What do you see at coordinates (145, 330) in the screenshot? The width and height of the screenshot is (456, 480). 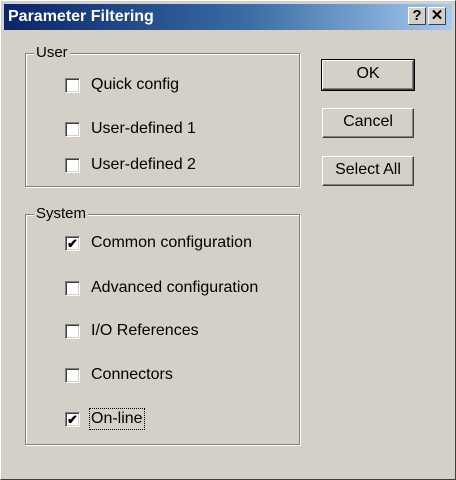 I see `checkbox-label: I/O References` at bounding box center [145, 330].